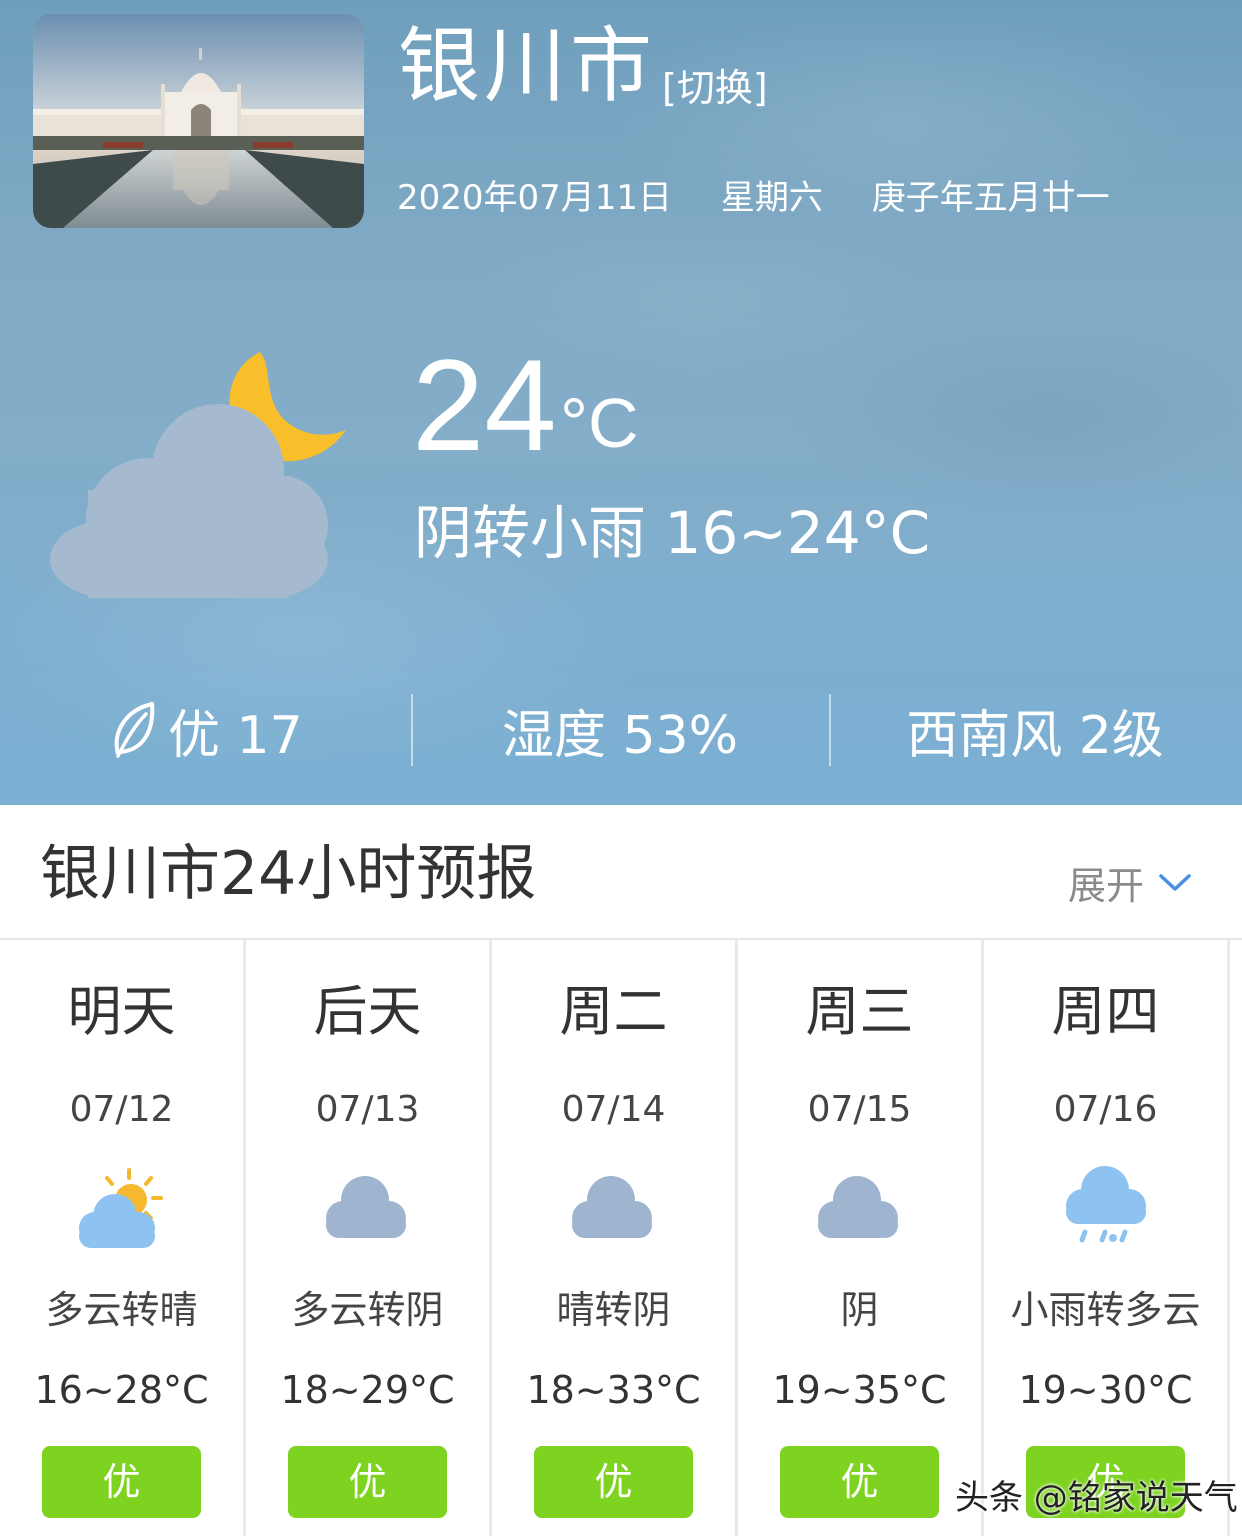 The height and width of the screenshot is (1536, 1242). Describe the element at coordinates (621, 872) in the screenshot. I see `forecast-header: 银川市24小时预报 展开` at that location.